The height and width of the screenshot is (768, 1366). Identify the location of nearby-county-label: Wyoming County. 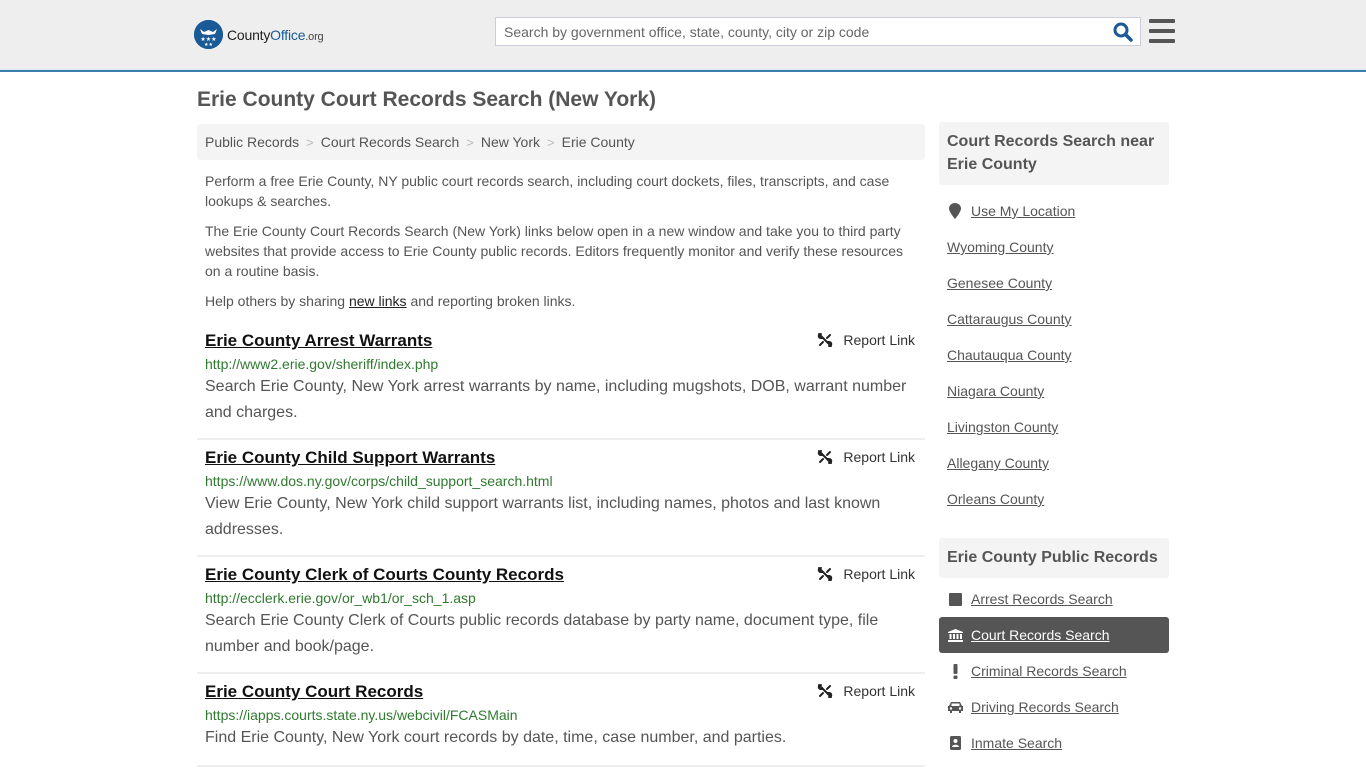
(1000, 247).